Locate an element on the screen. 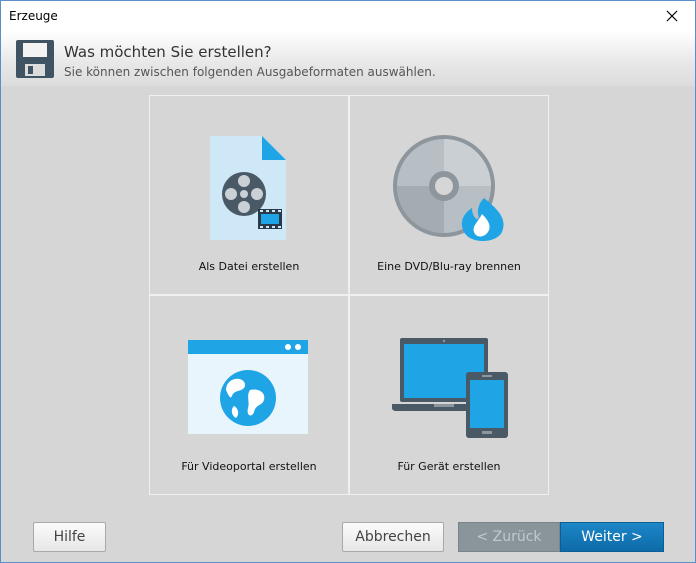 The height and width of the screenshot is (563, 696). option-file-label: Als Datei erstellen is located at coordinates (249, 266).